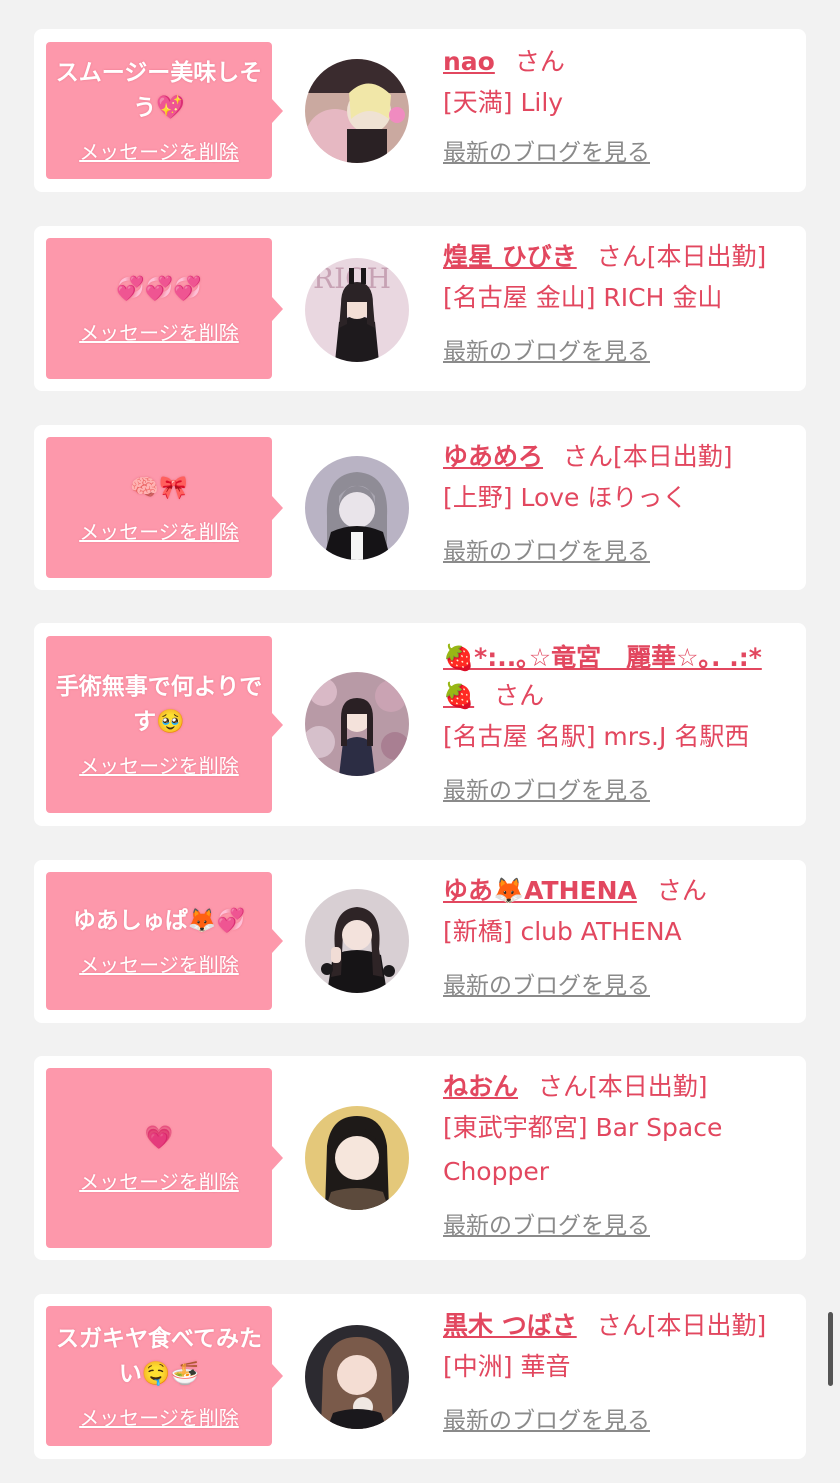  Describe the element at coordinates (159, 921) in the screenshot. I see `message-text: ゆあしゅぱ🦊💞` at that location.